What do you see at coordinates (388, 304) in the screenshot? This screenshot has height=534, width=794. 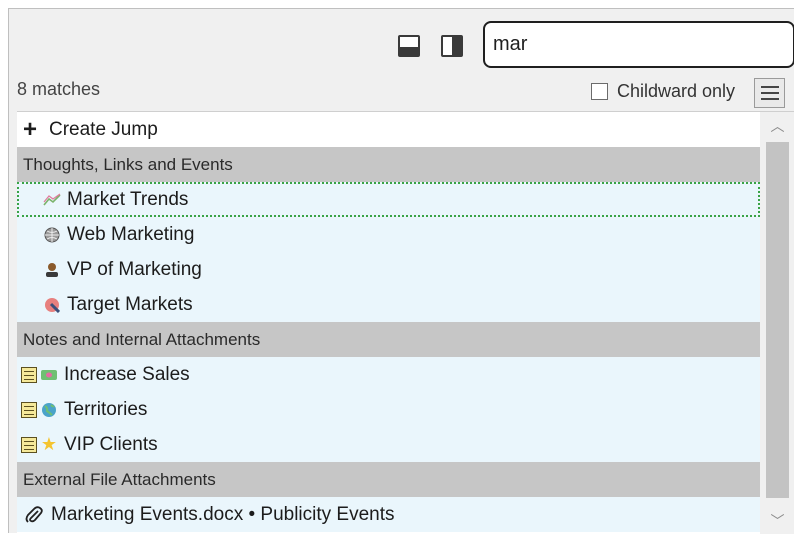 I see `list-item: Target Markets` at bounding box center [388, 304].